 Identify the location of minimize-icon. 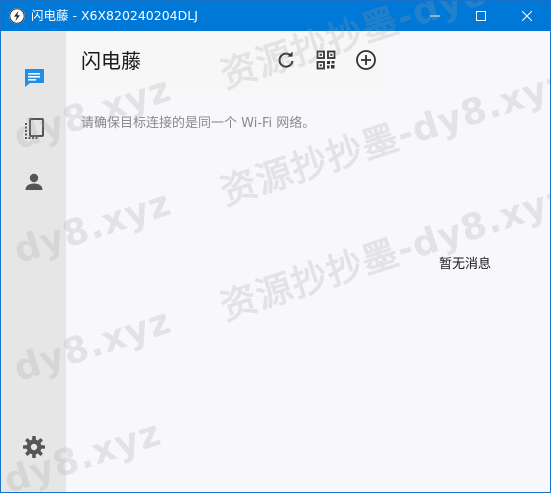
(435, 16).